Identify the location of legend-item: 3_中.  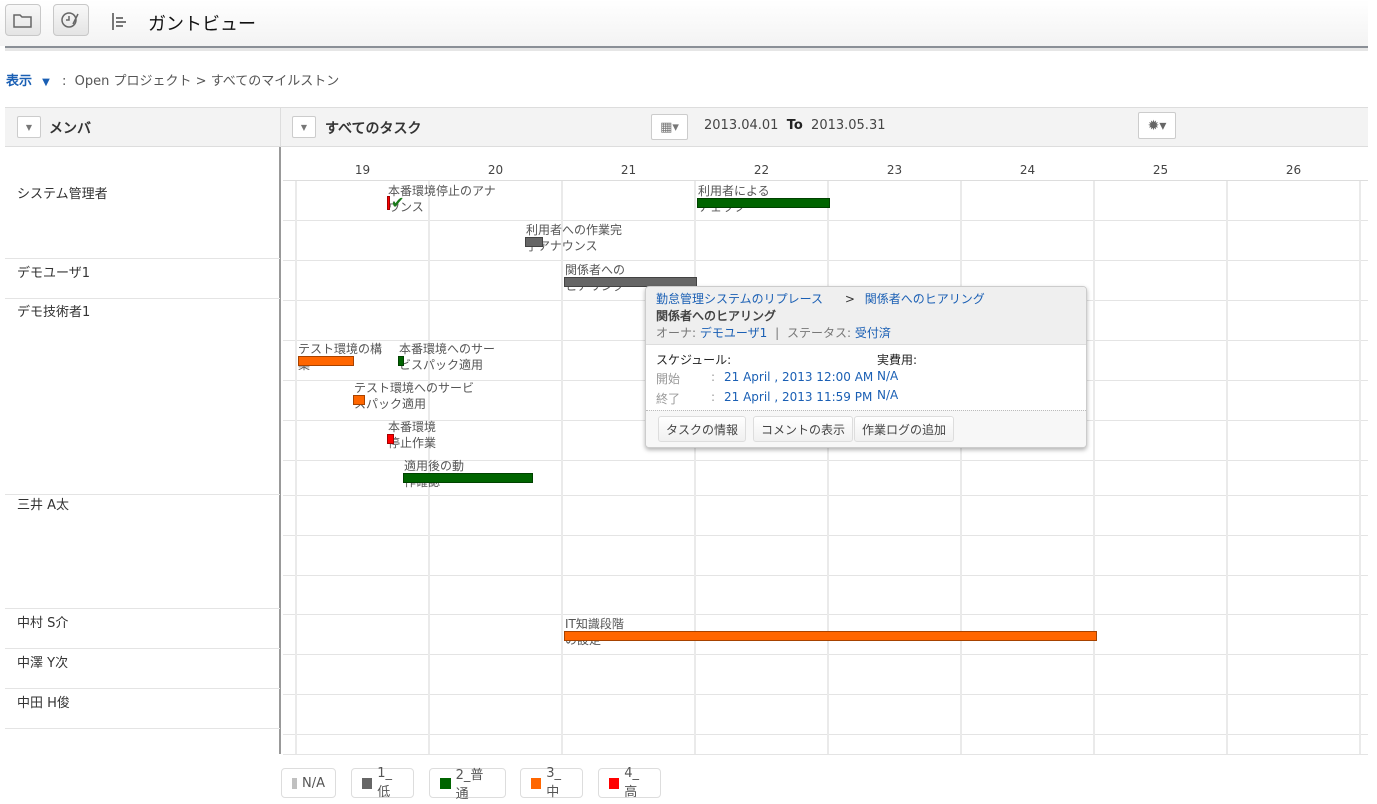
(551, 783).